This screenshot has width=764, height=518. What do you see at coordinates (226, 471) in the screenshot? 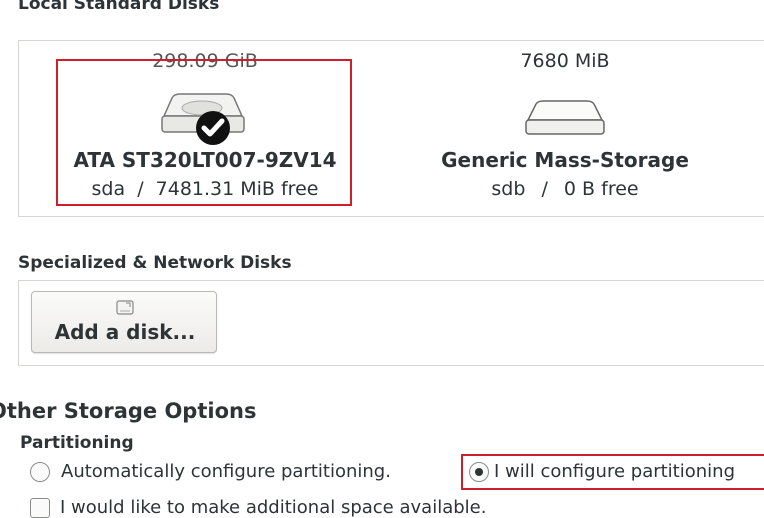
I see `auto-partition-label: Automatically configure partitioning.` at bounding box center [226, 471].